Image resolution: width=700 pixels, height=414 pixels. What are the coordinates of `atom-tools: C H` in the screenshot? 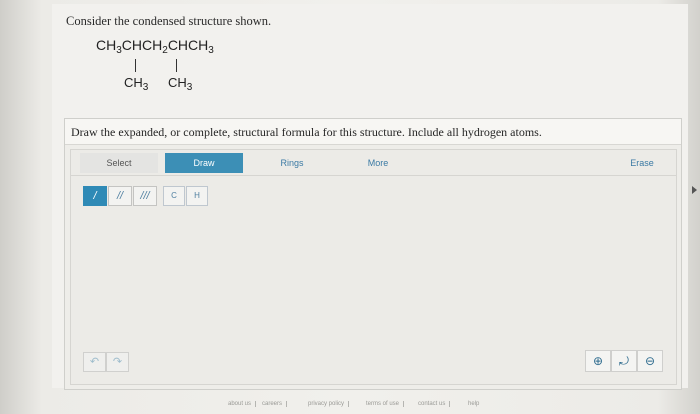 It's located at (188, 196).